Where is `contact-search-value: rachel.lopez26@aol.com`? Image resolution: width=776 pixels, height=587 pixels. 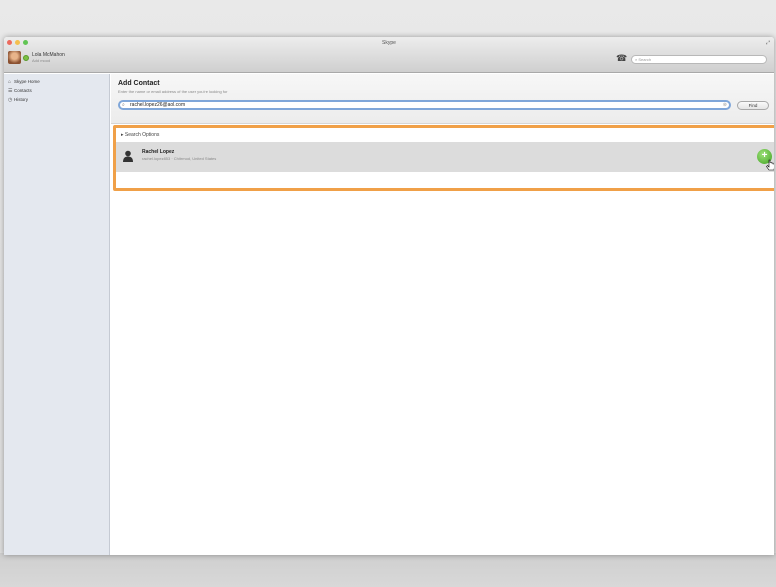
contact-search-value: rachel.lopez26@aol.com is located at coordinates (158, 105).